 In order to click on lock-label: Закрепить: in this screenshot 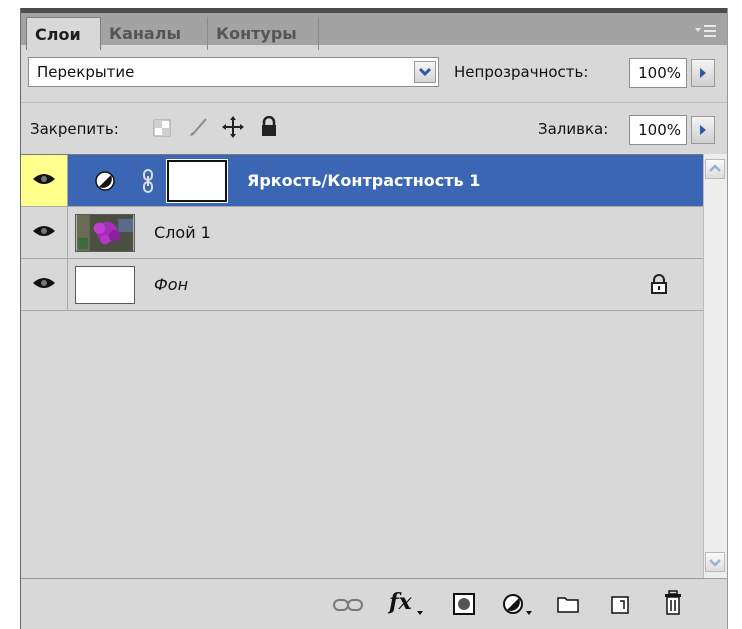, I will do `click(74, 129)`.